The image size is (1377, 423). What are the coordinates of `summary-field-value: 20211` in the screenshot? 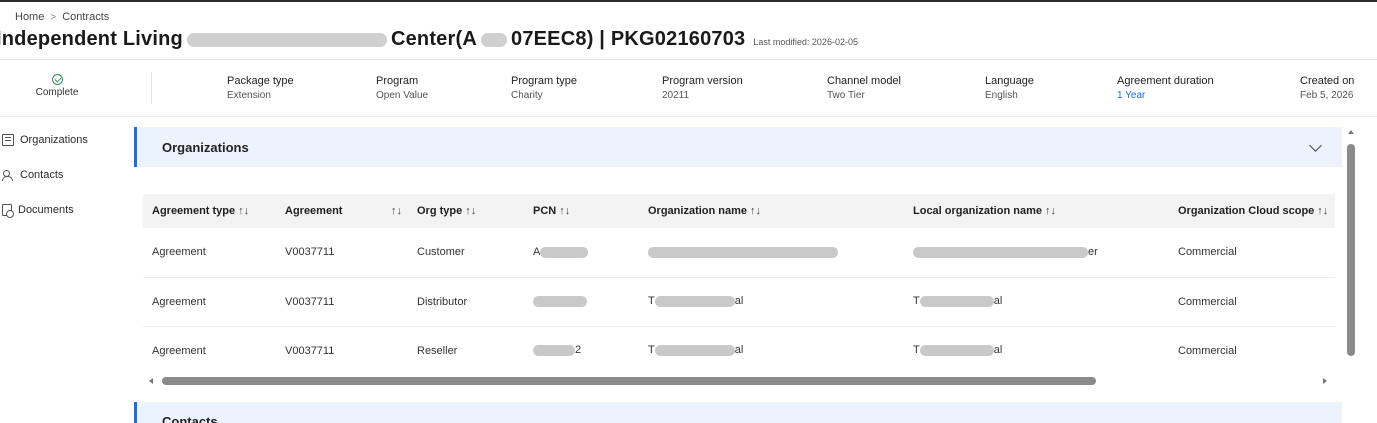 It's located at (676, 95).